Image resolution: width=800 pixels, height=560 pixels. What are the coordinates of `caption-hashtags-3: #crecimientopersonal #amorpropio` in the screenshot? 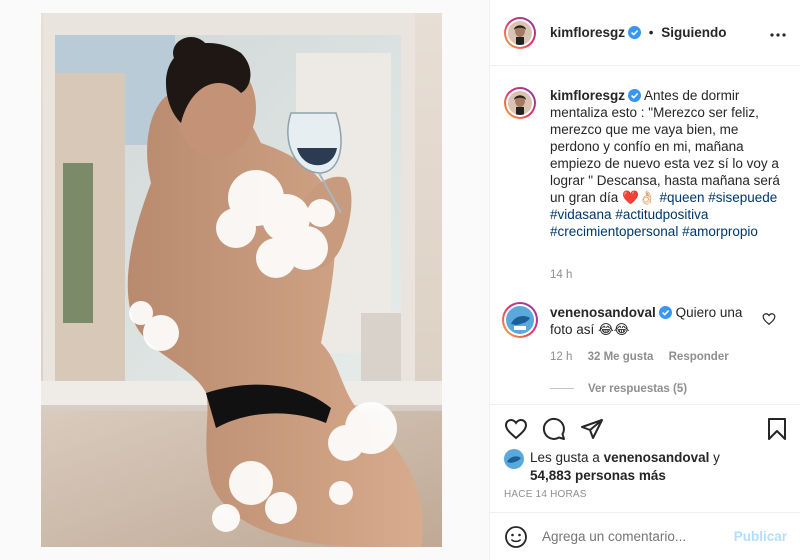 It's located at (654, 231).